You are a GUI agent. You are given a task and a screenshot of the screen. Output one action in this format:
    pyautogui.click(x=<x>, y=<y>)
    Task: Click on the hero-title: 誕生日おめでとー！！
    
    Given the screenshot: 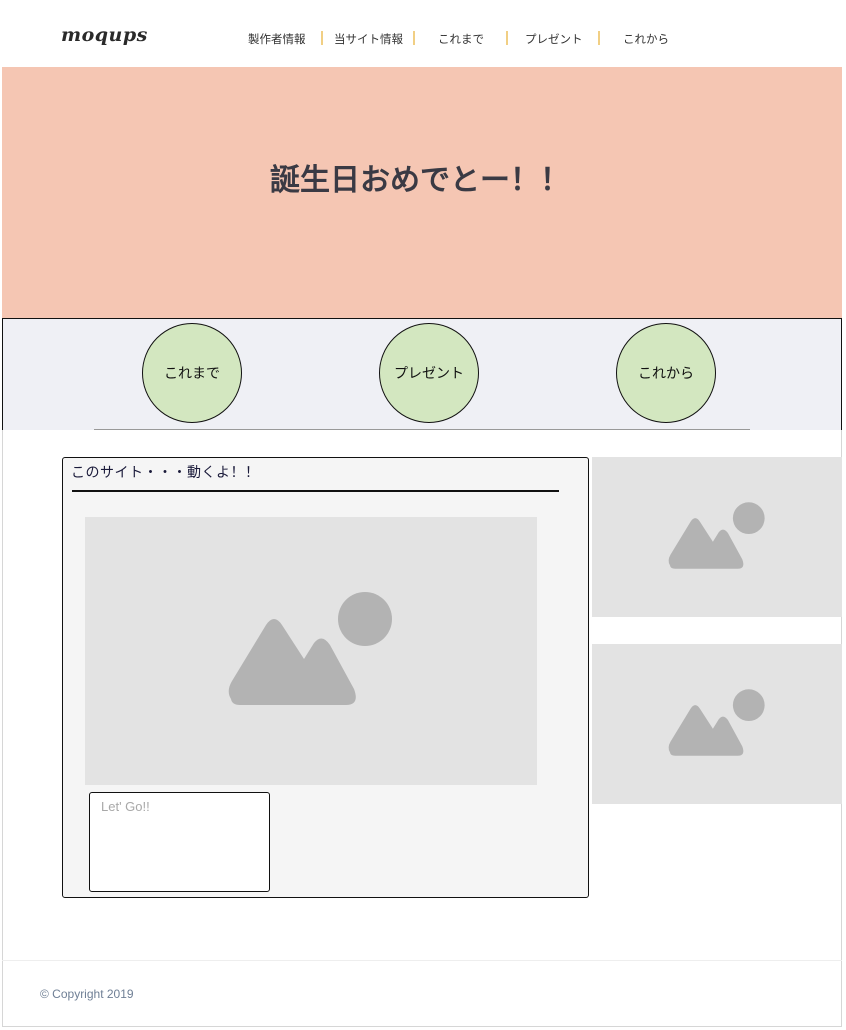 What is the action you would take?
    pyautogui.click(x=420, y=180)
    